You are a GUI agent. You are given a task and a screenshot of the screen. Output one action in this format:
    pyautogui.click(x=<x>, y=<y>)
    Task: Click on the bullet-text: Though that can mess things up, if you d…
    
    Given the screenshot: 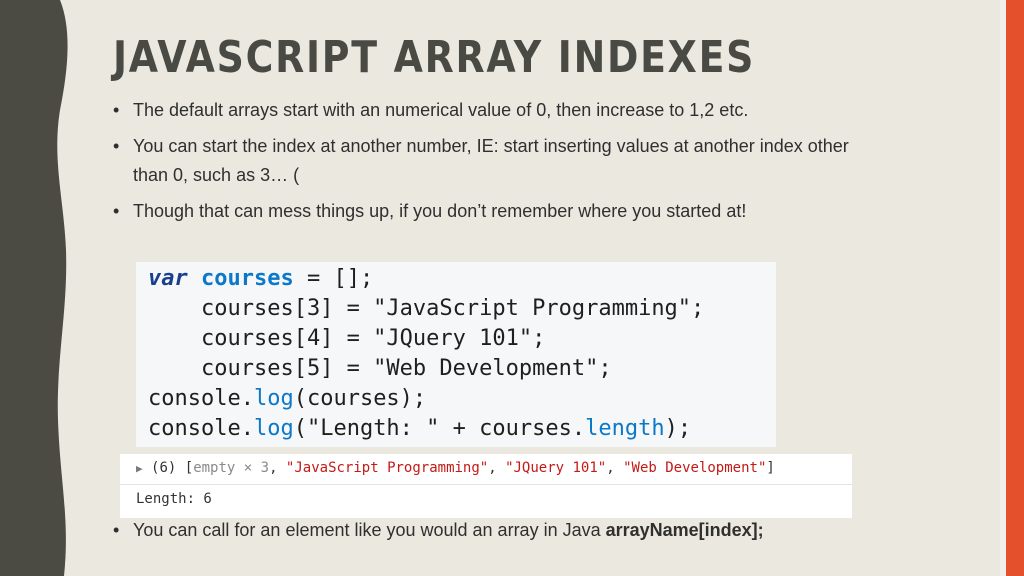 What is the action you would take?
    pyautogui.click(x=440, y=211)
    